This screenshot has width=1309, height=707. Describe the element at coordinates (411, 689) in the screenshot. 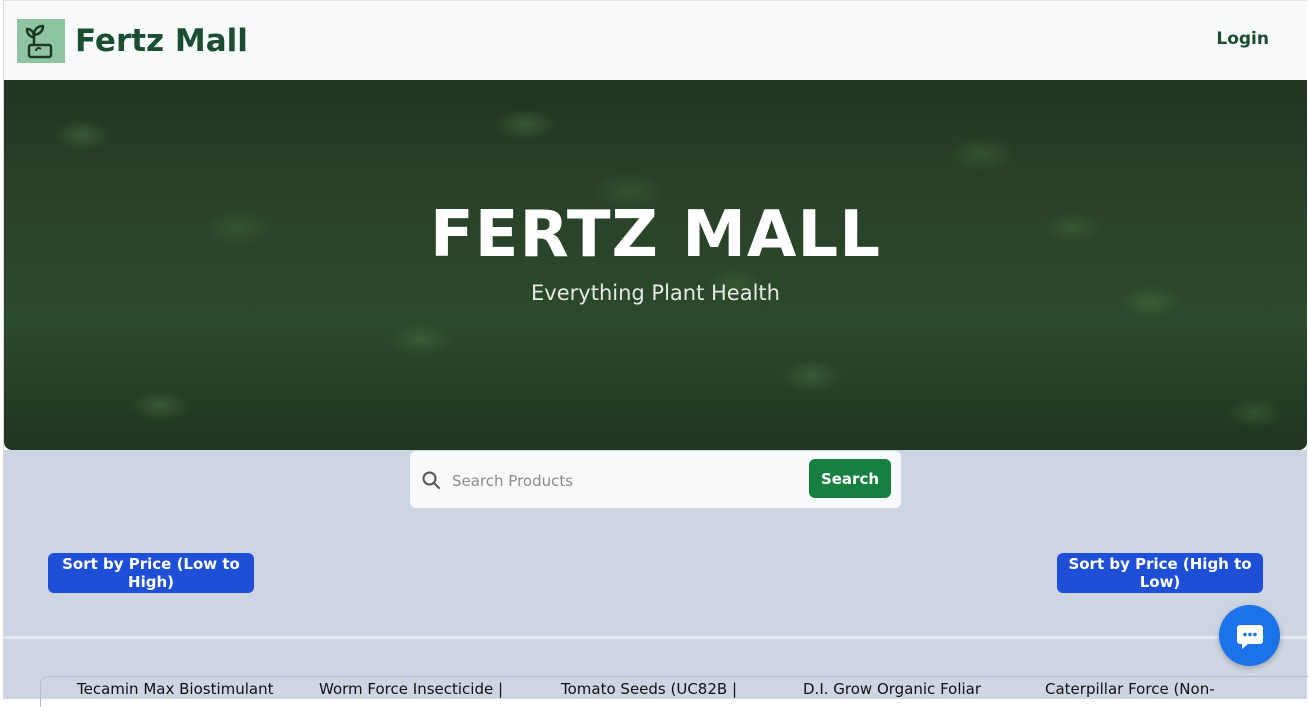

I see `product-card-title: Worm Force Insecticide |` at that location.